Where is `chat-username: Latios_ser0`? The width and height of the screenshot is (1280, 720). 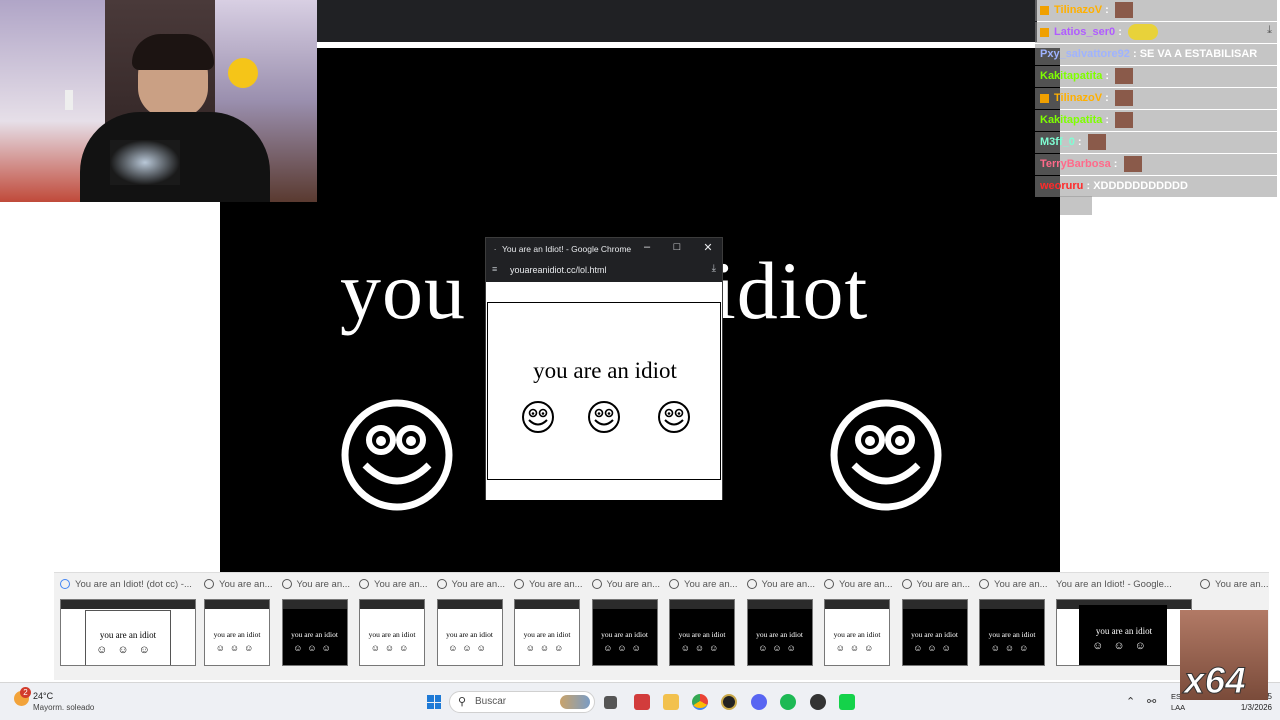 chat-username: Latios_ser0 is located at coordinates (1084, 32).